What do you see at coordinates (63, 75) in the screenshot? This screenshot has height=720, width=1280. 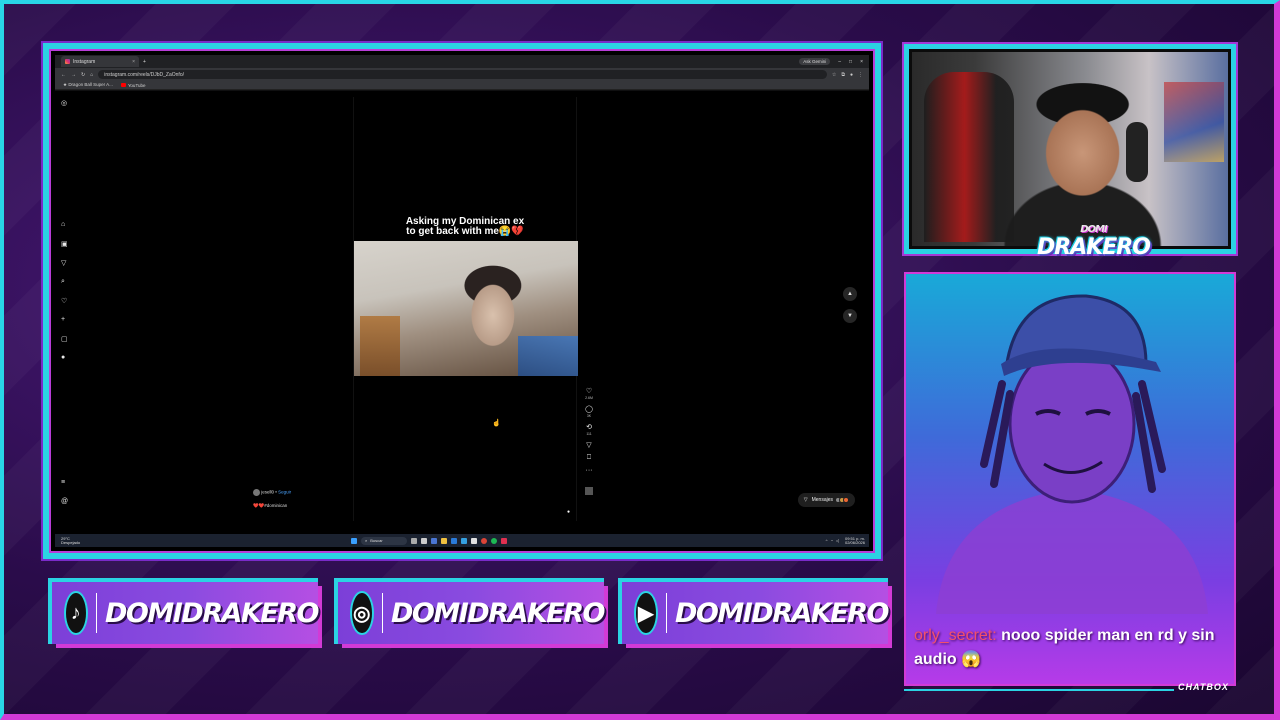 I see `back-icon: ←` at bounding box center [63, 75].